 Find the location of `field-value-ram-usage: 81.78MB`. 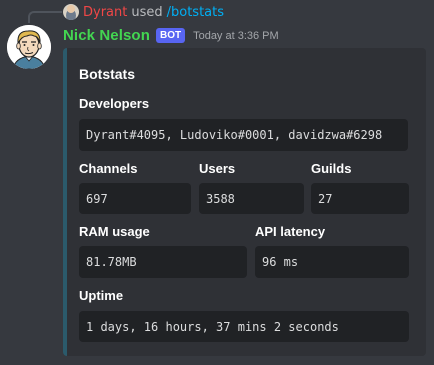

field-value-ram-usage: 81.78MB is located at coordinates (163, 262).